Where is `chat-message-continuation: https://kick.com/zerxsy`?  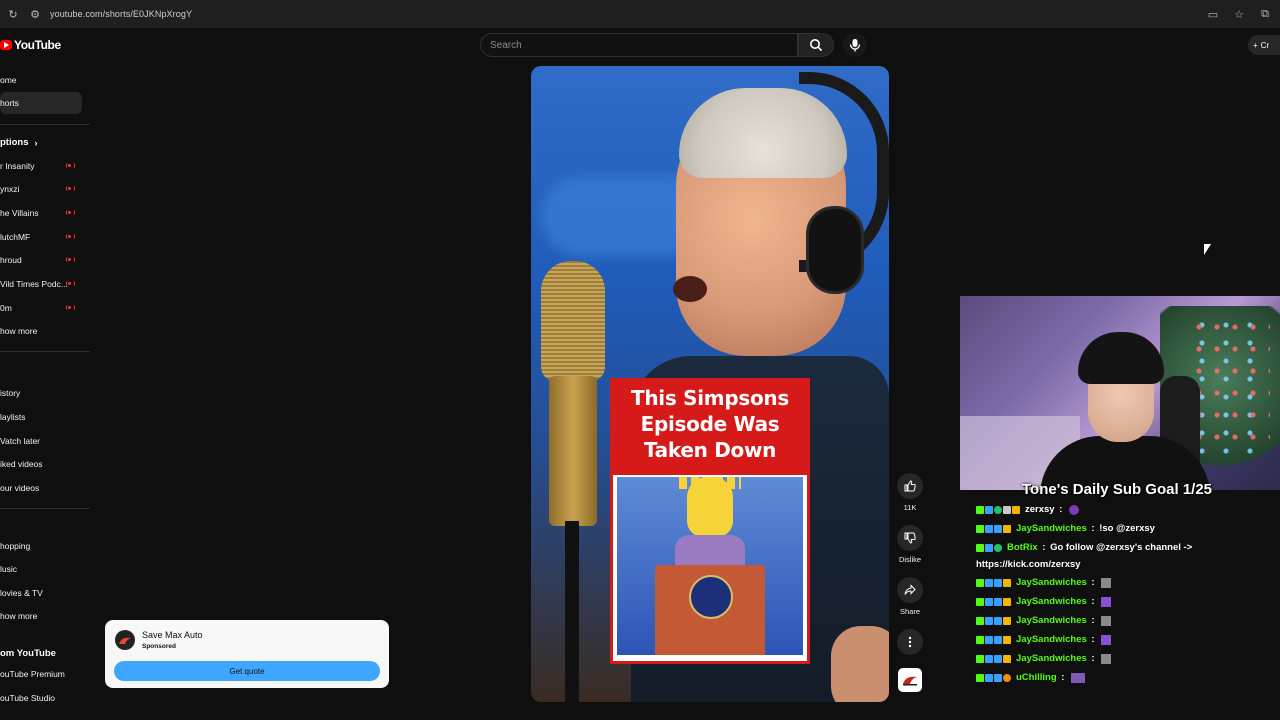
chat-message-continuation: https://kick.com/zerxsy is located at coordinates (1028, 564).